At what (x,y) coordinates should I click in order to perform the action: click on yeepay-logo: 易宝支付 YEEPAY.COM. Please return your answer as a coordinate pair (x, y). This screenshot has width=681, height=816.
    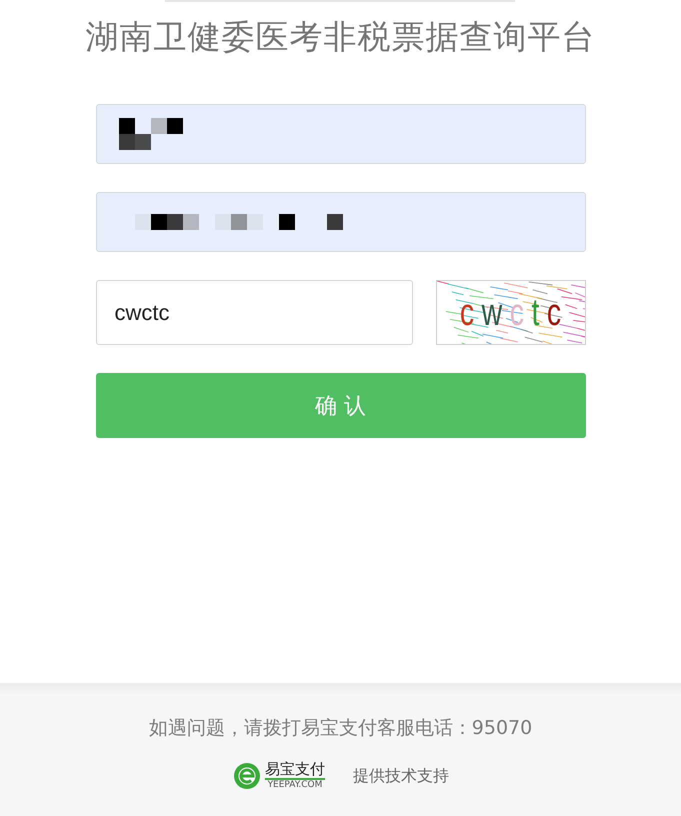
    Looking at the image, I should click on (278, 776).